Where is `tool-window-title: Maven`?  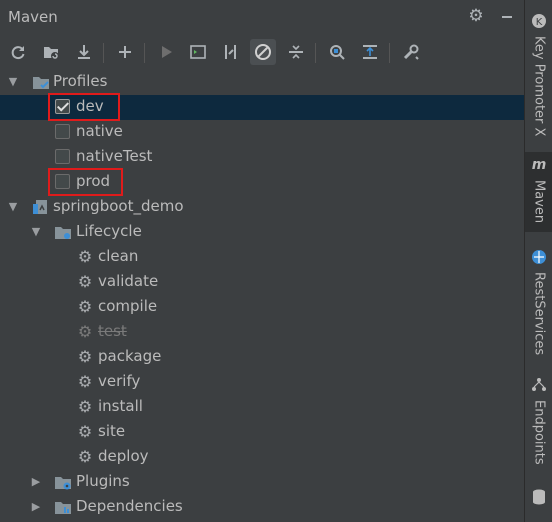 tool-window-title: Maven is located at coordinates (33, 17).